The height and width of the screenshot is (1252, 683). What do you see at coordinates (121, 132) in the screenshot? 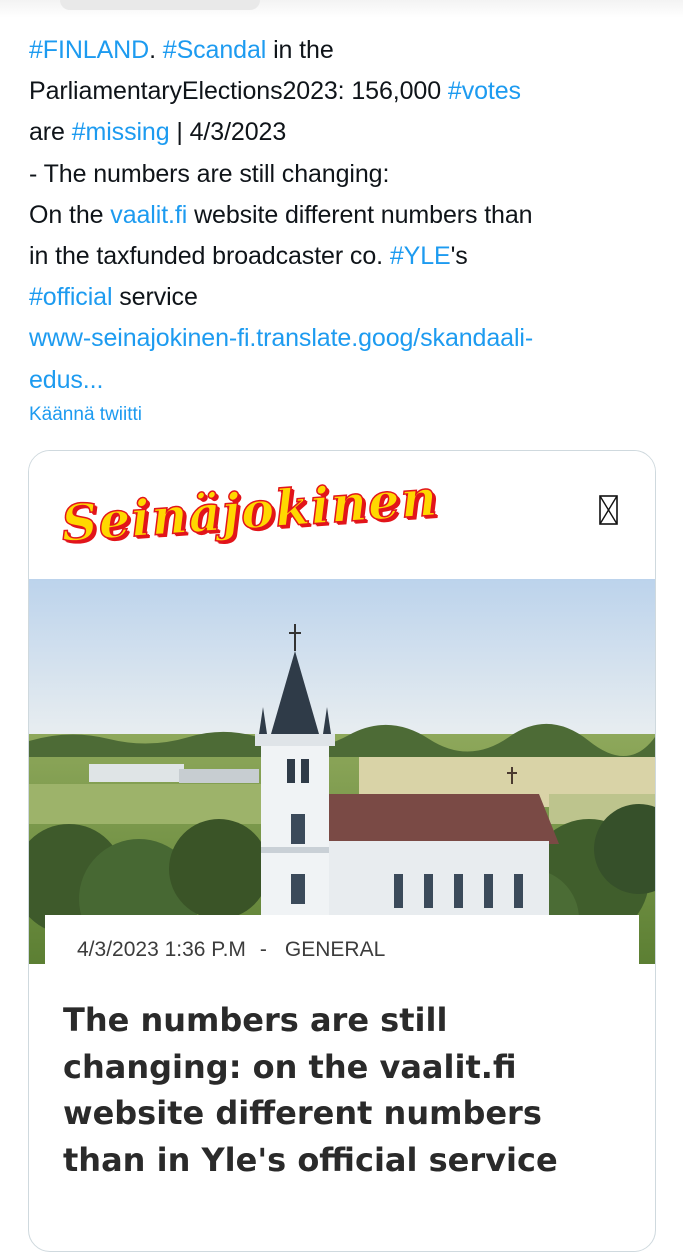
I see `tweet-link: #missing` at bounding box center [121, 132].